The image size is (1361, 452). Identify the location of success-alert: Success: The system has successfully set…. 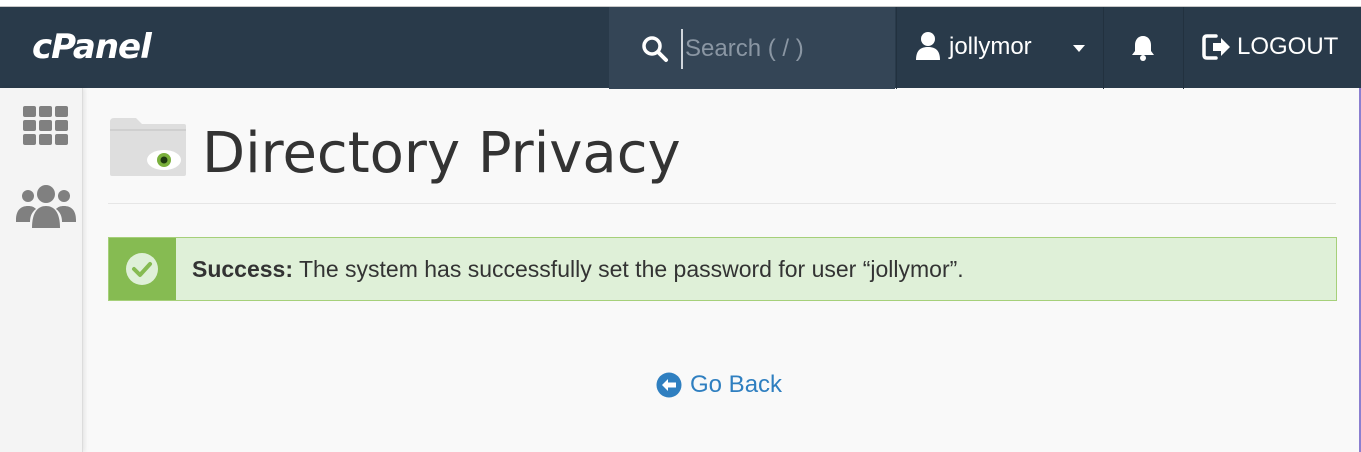
(722, 269).